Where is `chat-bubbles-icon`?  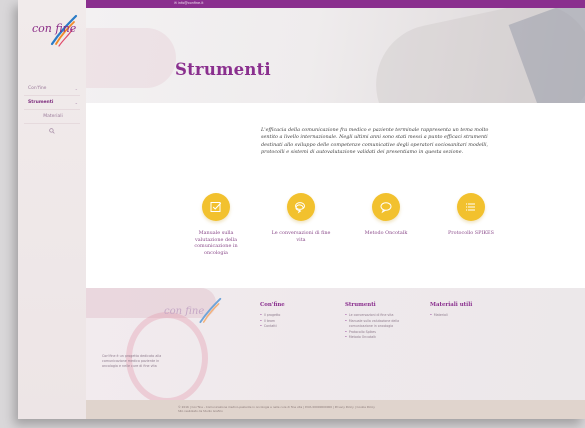 chat-bubbles-icon is located at coordinates (300, 208).